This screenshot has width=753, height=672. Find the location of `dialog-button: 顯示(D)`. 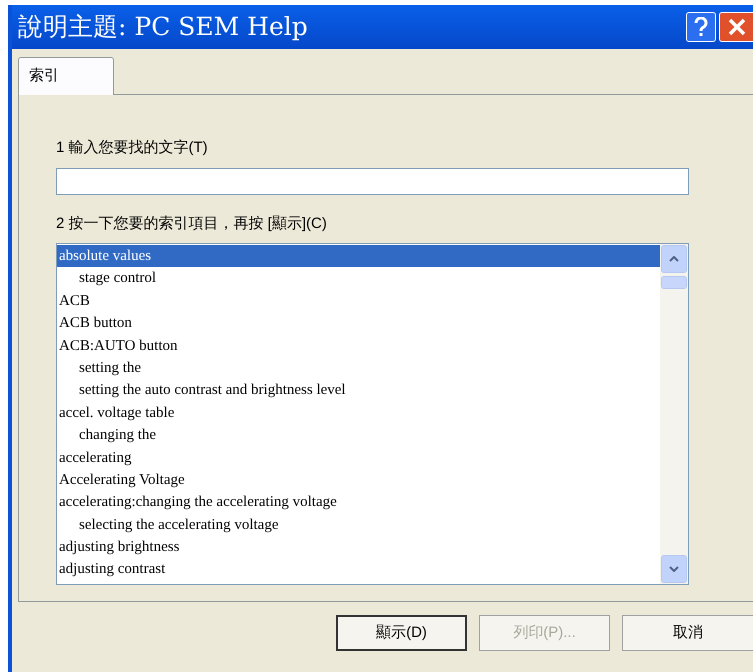

dialog-button: 顯示(D) is located at coordinates (401, 633).